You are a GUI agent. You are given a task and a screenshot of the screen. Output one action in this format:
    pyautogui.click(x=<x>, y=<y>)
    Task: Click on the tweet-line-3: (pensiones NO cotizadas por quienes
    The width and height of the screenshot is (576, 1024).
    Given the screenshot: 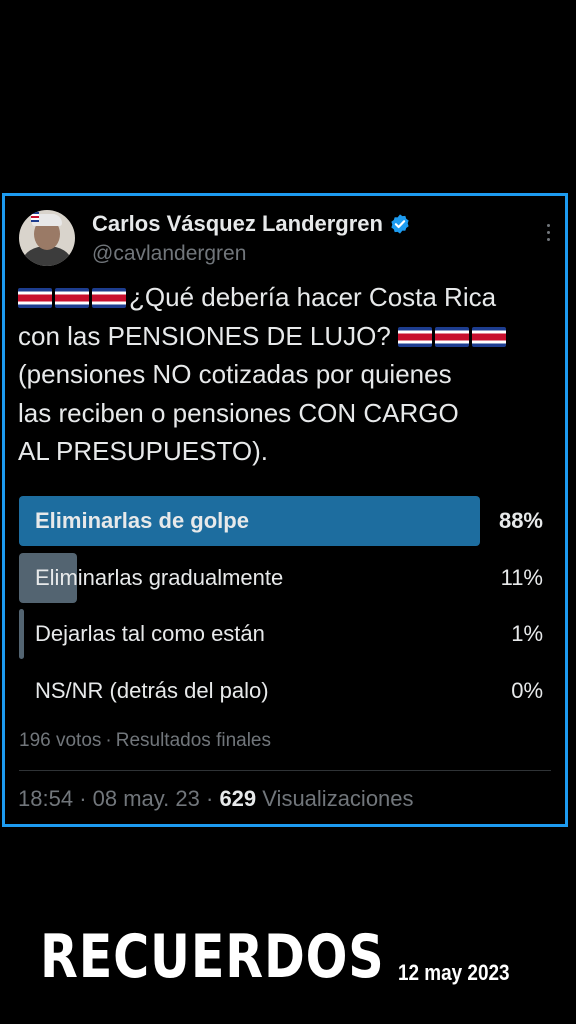 What is the action you would take?
    pyautogui.click(x=235, y=374)
    